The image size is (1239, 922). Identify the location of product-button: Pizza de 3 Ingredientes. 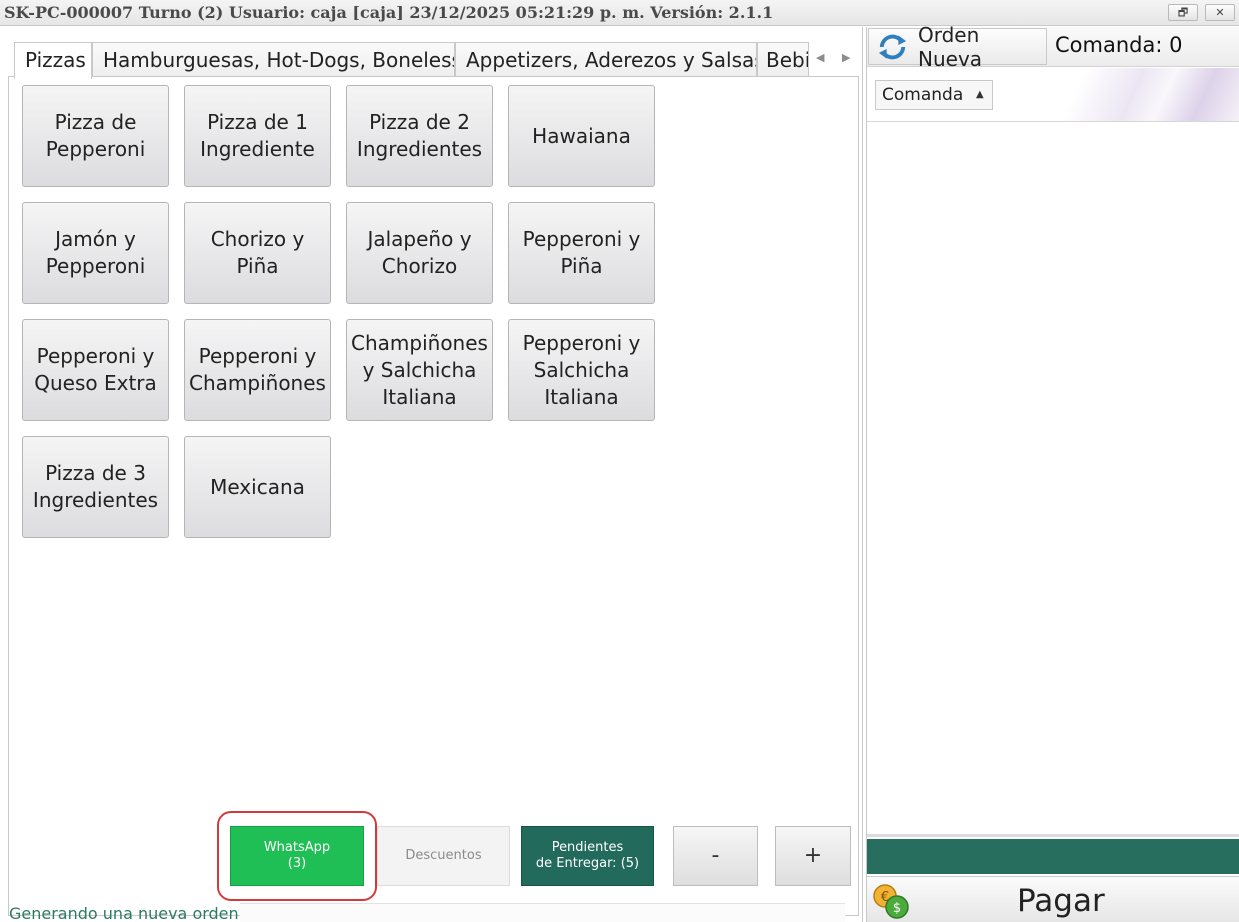
(95, 487).